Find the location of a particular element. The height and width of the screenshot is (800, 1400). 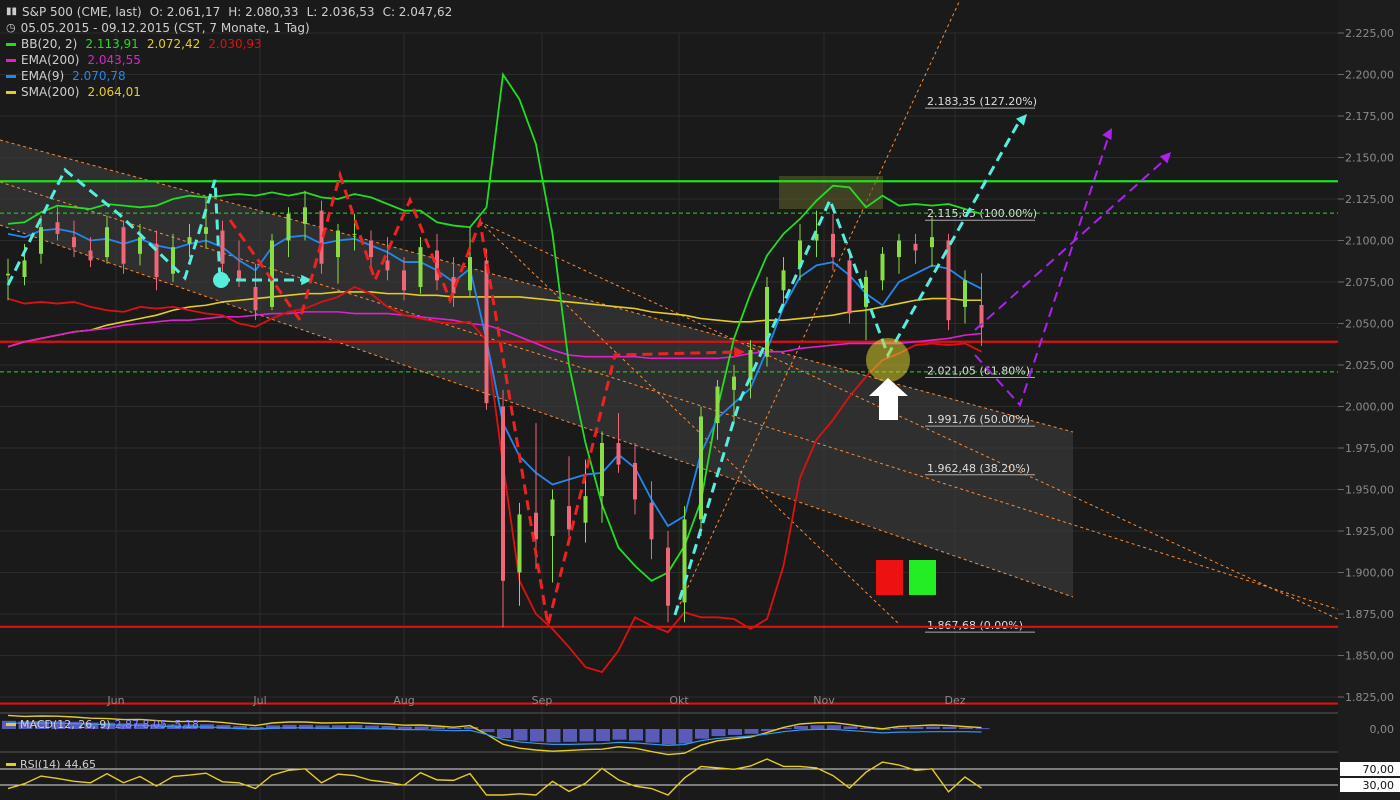

ema9-swatch is located at coordinates (11, 76).